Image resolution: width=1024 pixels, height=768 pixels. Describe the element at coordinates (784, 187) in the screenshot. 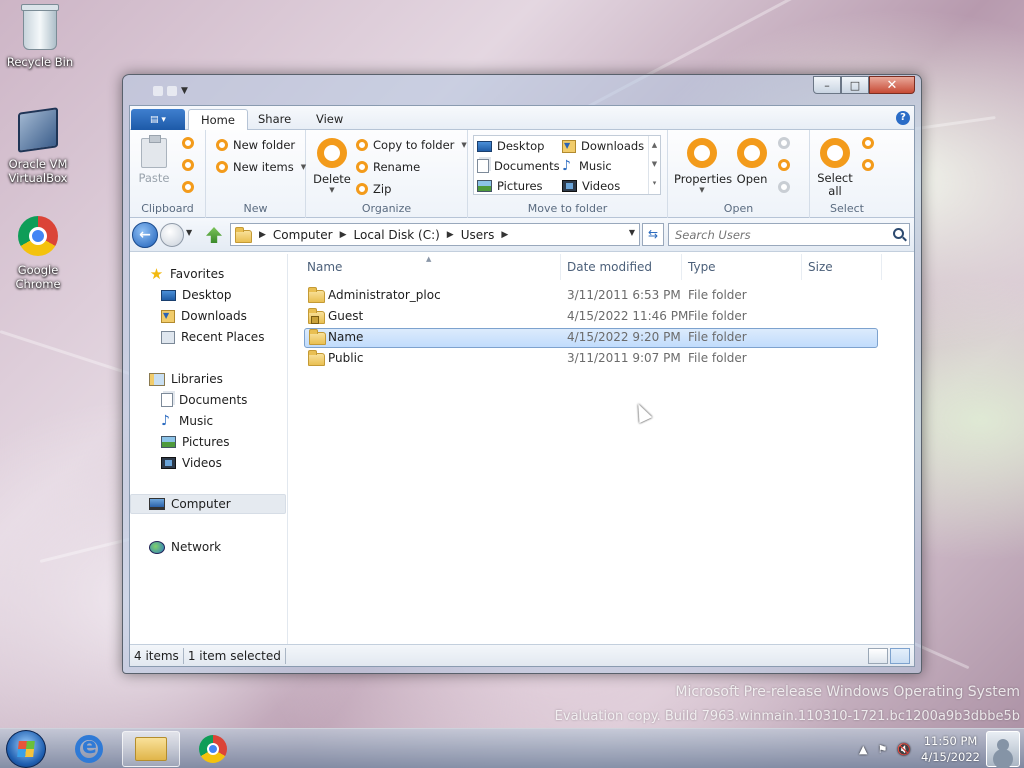

I see `history-icon` at that location.